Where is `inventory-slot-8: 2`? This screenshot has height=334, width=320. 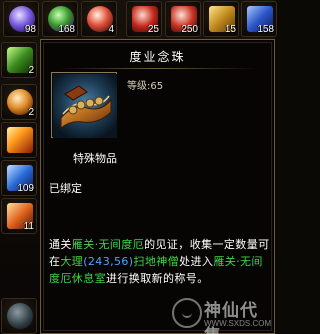
inventory-slot-8: 2 is located at coordinates (19, 60).